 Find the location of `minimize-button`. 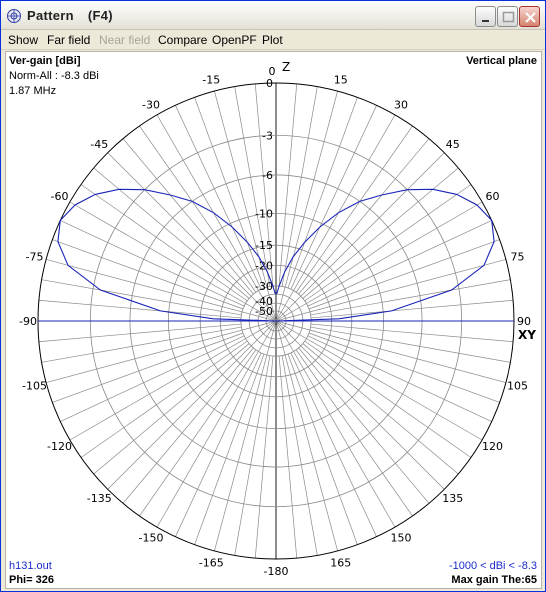

minimize-button is located at coordinates (485, 16).